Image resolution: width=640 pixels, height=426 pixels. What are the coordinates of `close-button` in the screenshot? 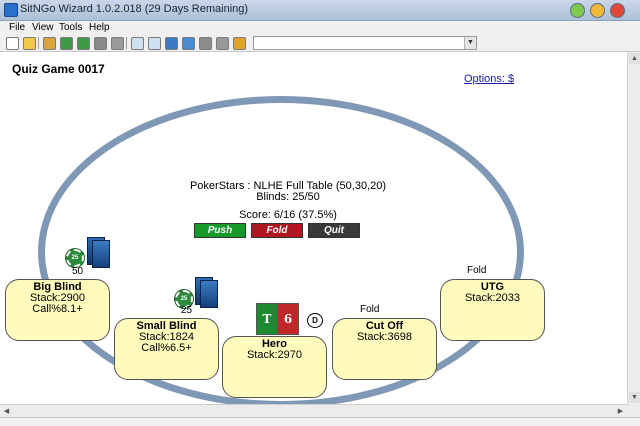 It's located at (617, 10).